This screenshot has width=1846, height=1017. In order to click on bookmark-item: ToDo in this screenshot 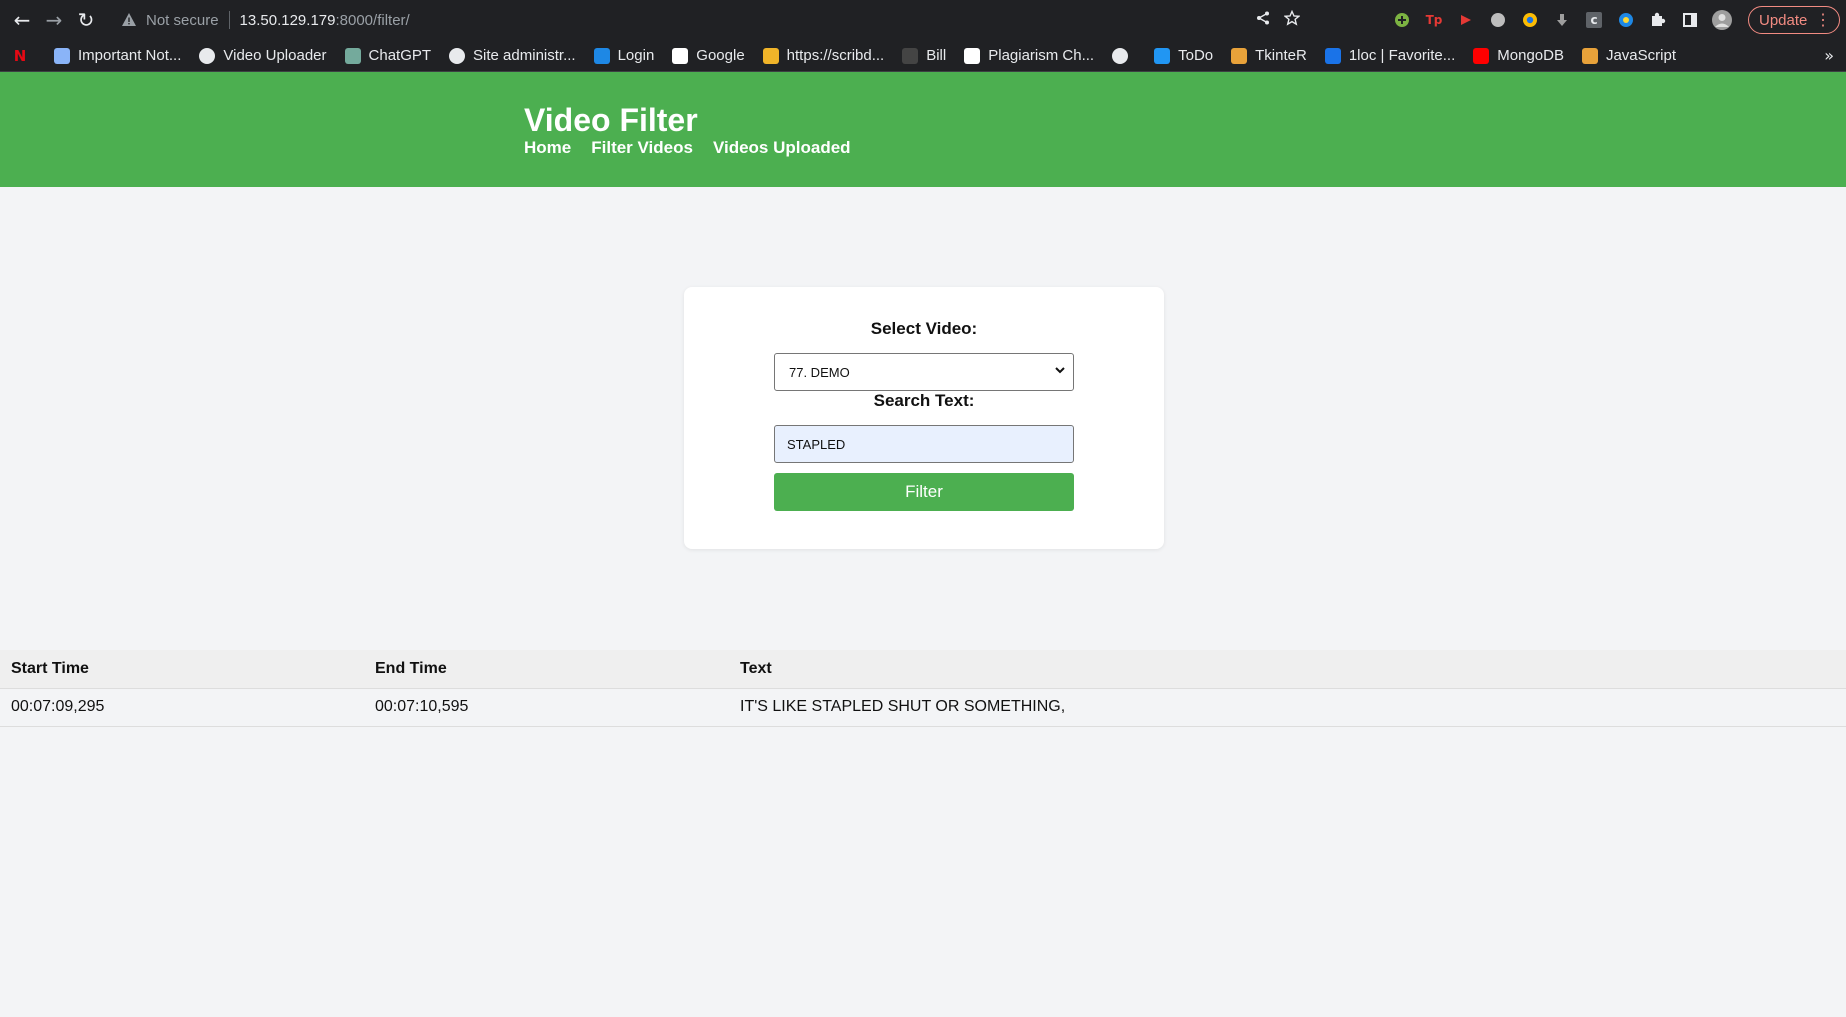, I will do `click(1183, 55)`.